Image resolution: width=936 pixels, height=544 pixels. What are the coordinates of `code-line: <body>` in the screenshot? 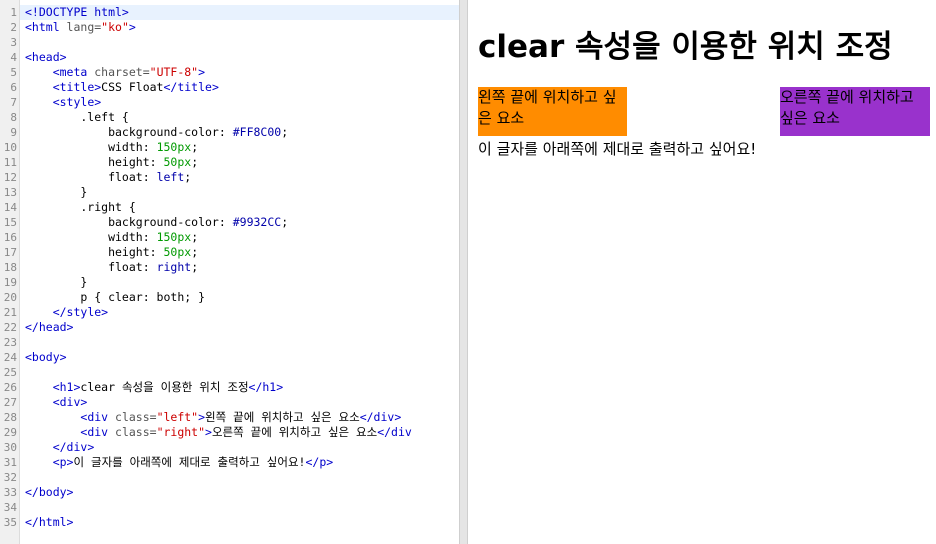 It's located at (46, 357).